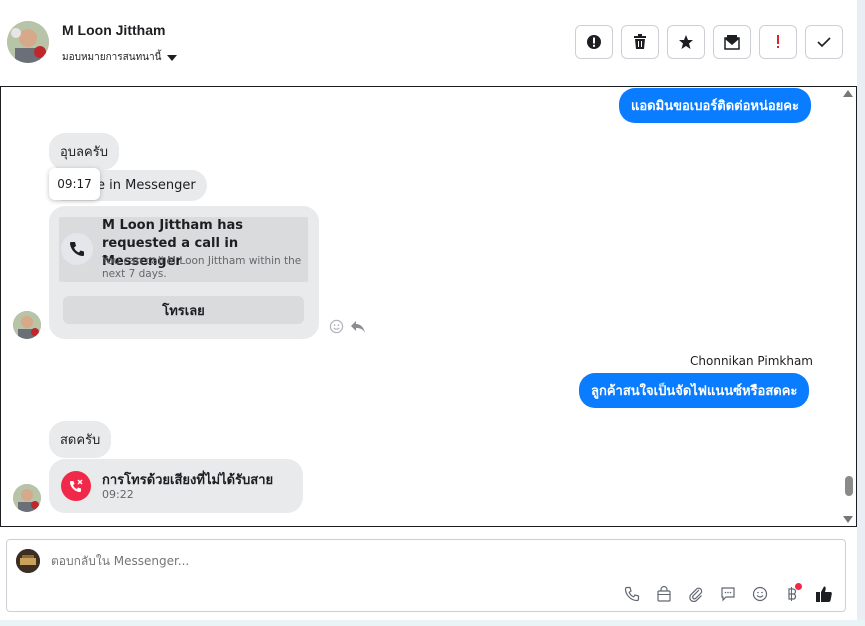  I want to click on missed-call-title: การโทรด้วยเสียงที่ไม่ได้รับสาย, so click(188, 480).